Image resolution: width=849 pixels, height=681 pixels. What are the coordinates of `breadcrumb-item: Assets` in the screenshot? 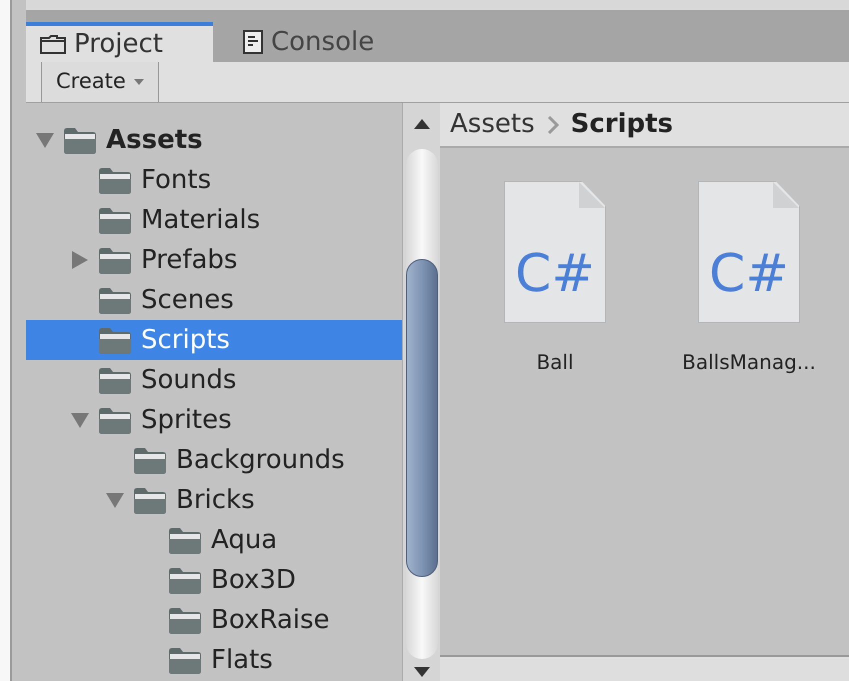 It's located at (492, 124).